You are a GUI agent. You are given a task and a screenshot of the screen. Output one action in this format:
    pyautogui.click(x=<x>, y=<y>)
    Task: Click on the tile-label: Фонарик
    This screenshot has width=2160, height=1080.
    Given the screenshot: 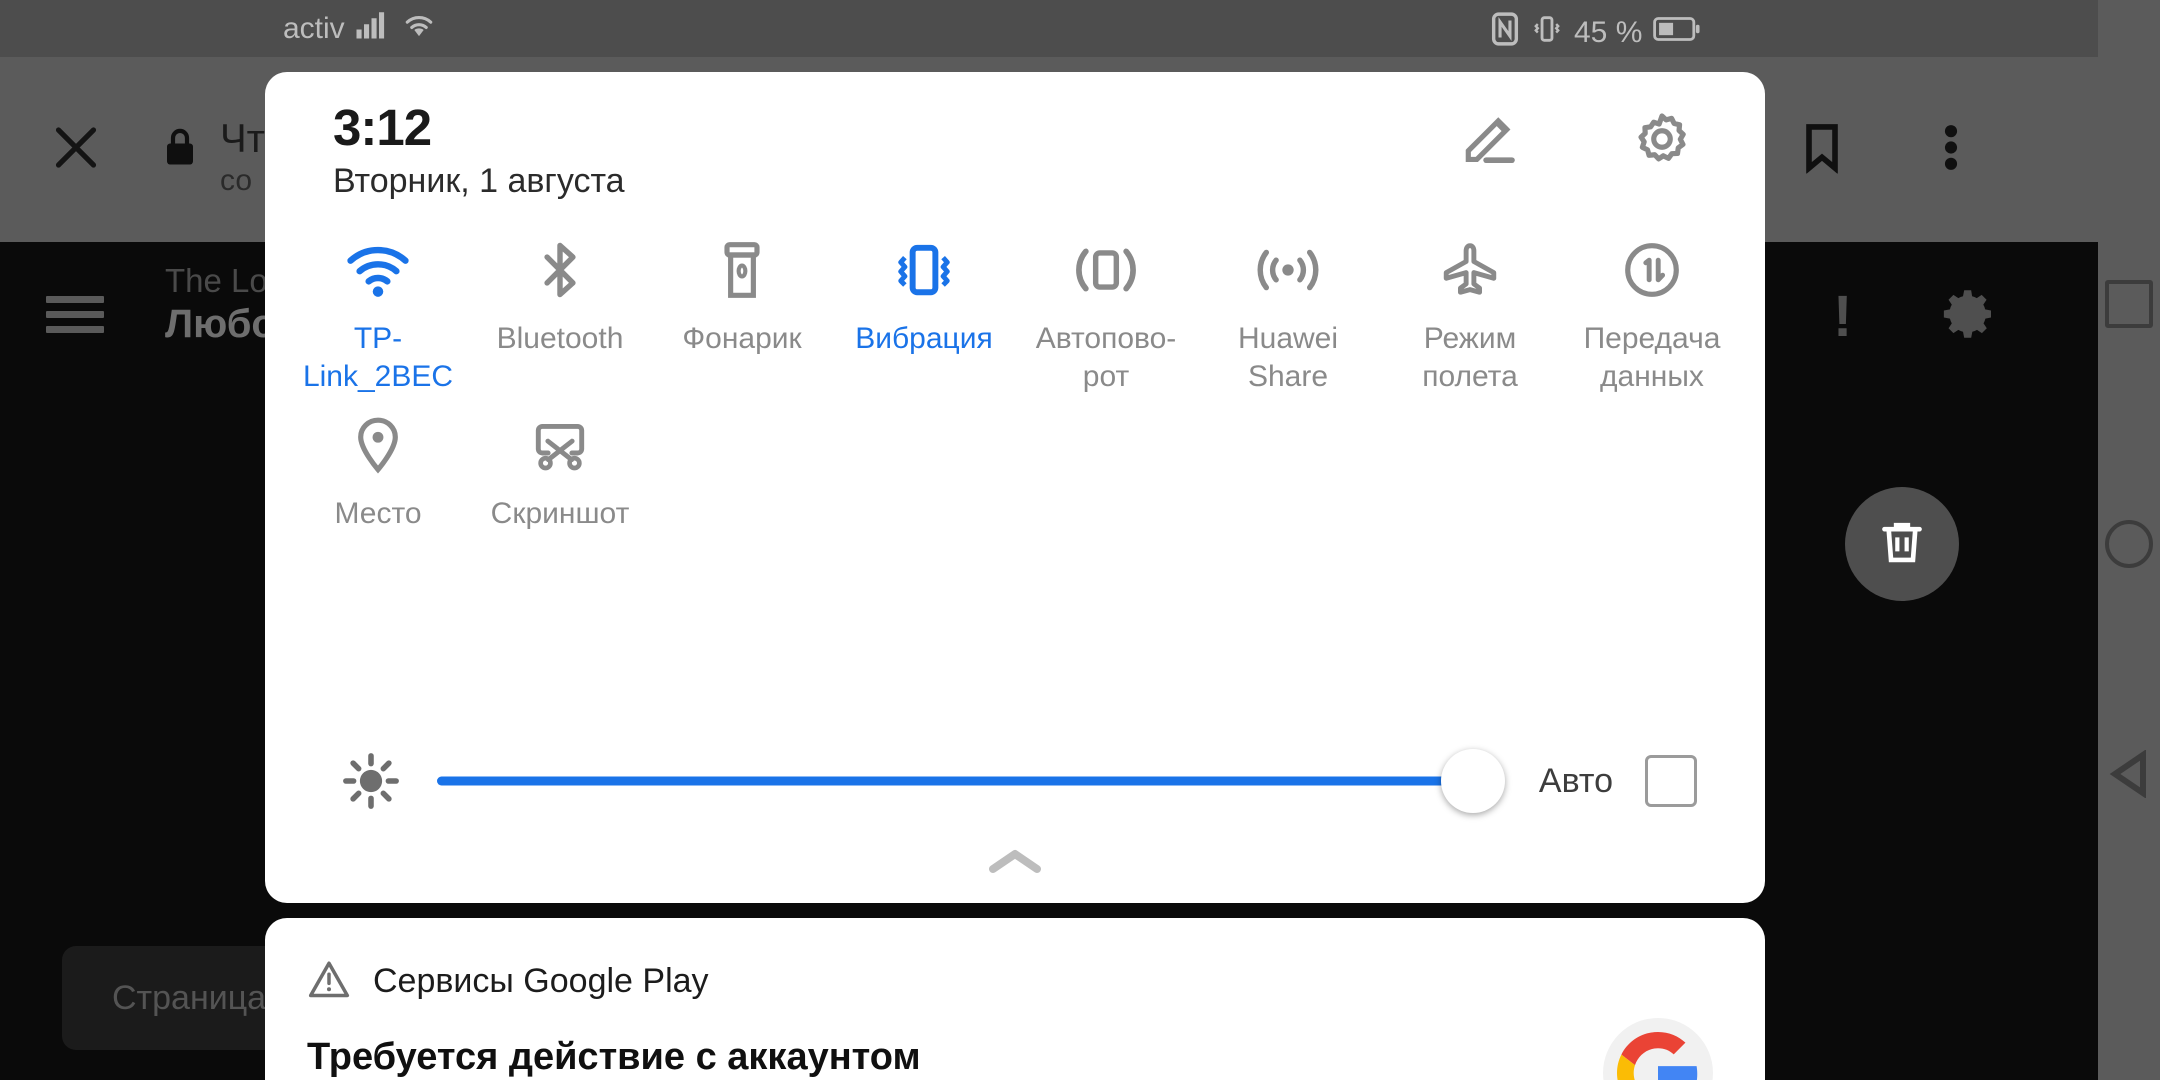 What is the action you would take?
    pyautogui.click(x=742, y=338)
    